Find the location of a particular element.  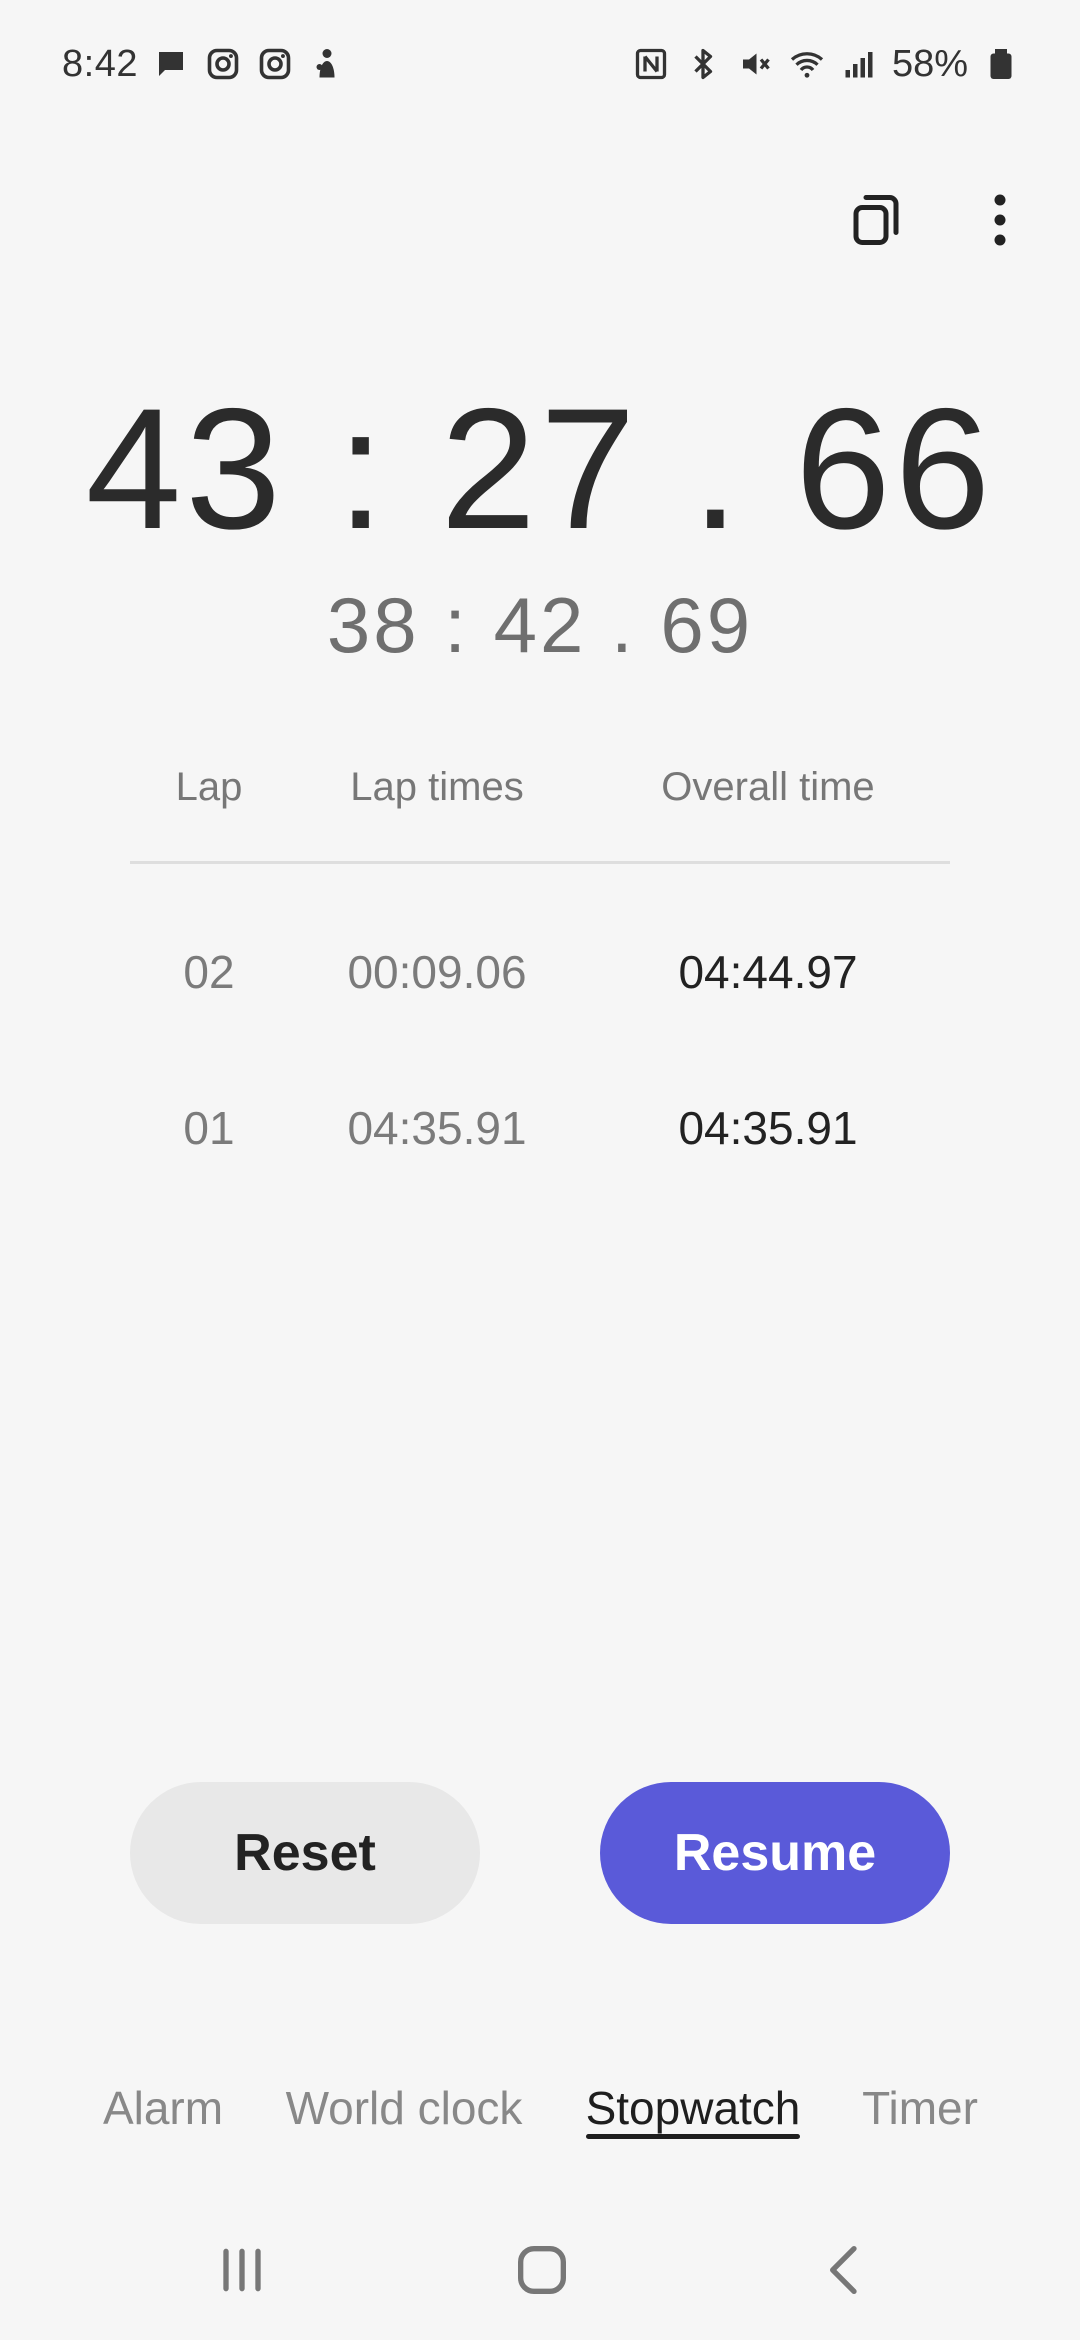

top-actions is located at coordinates (938, 220).